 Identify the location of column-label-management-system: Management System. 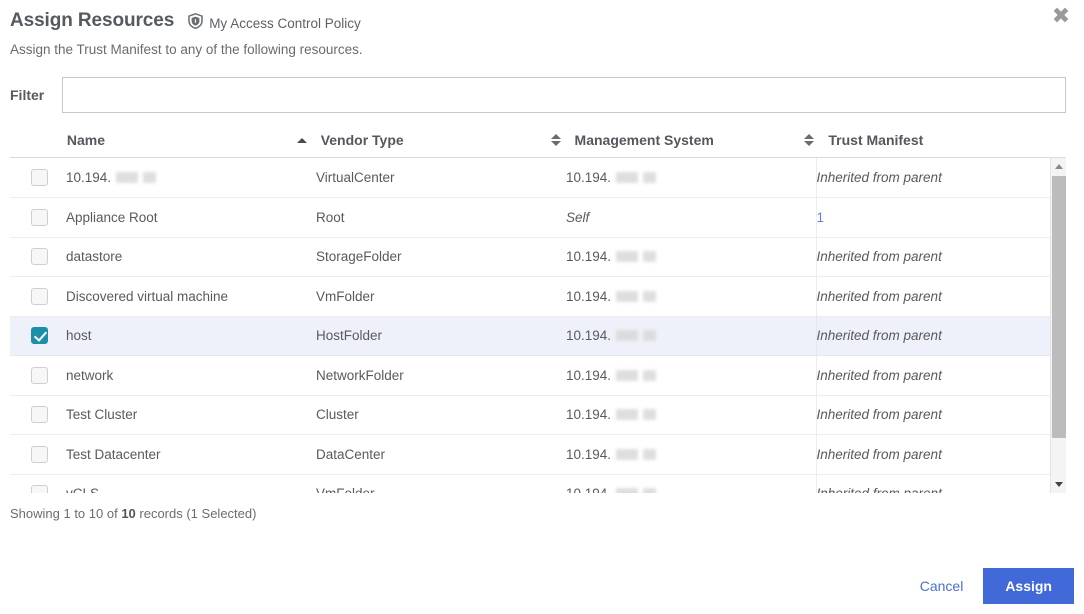
(644, 140).